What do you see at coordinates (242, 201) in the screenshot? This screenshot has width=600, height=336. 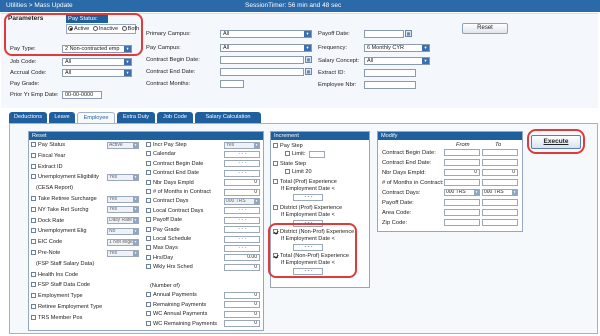 I see `reset-value-select: 000 TRS ▾` at bounding box center [242, 201].